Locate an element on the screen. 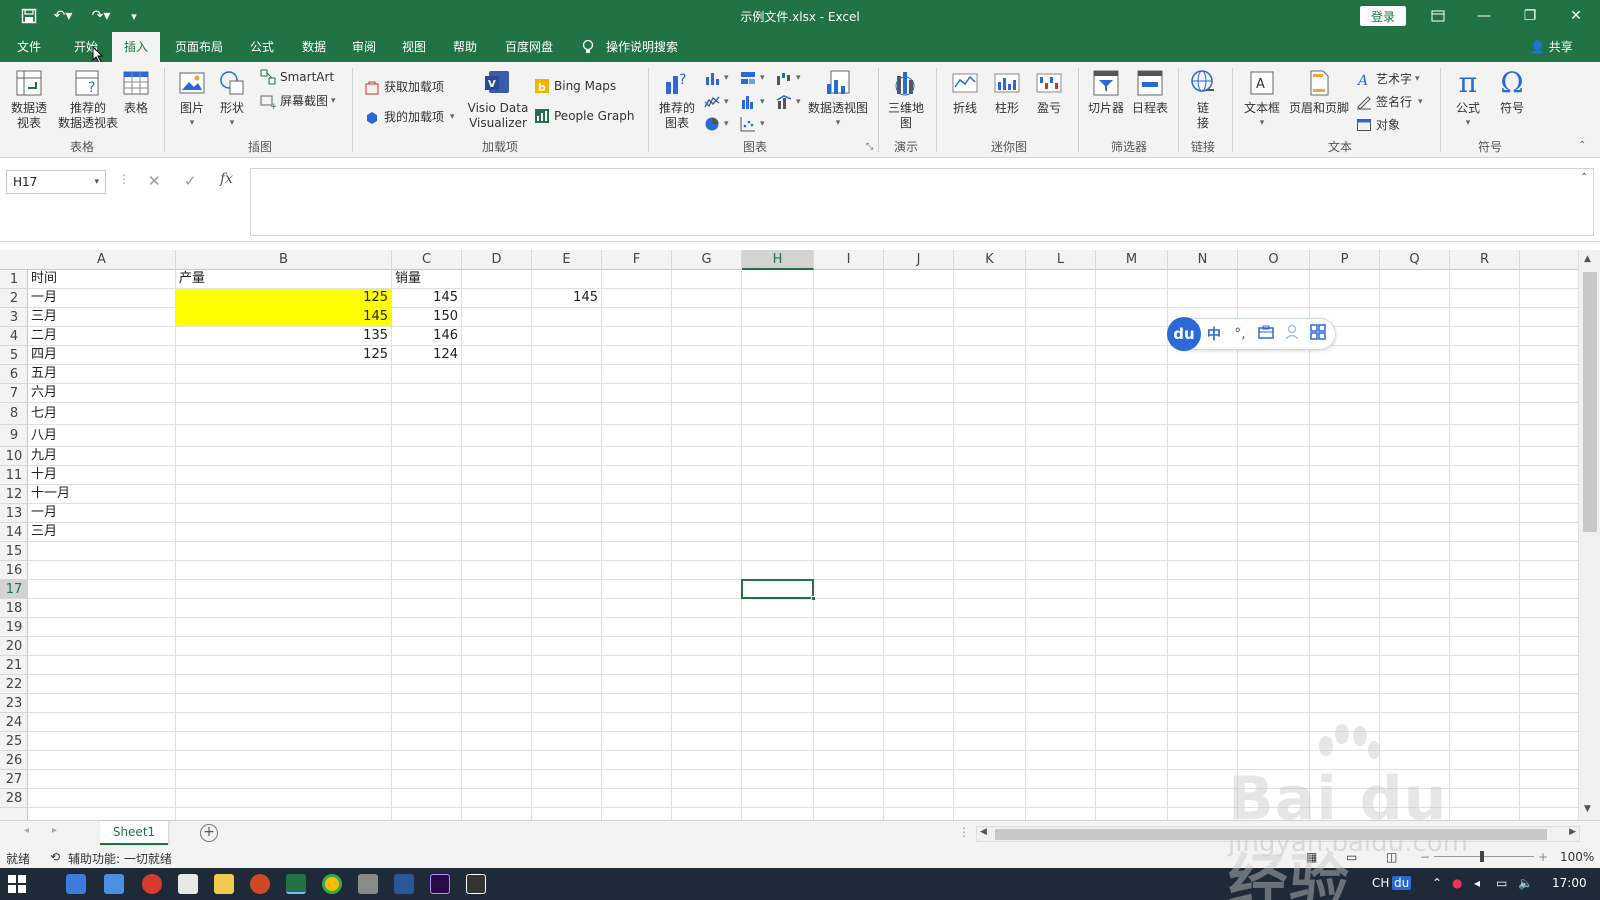  table-button: 表格 is located at coordinates (136, 92).